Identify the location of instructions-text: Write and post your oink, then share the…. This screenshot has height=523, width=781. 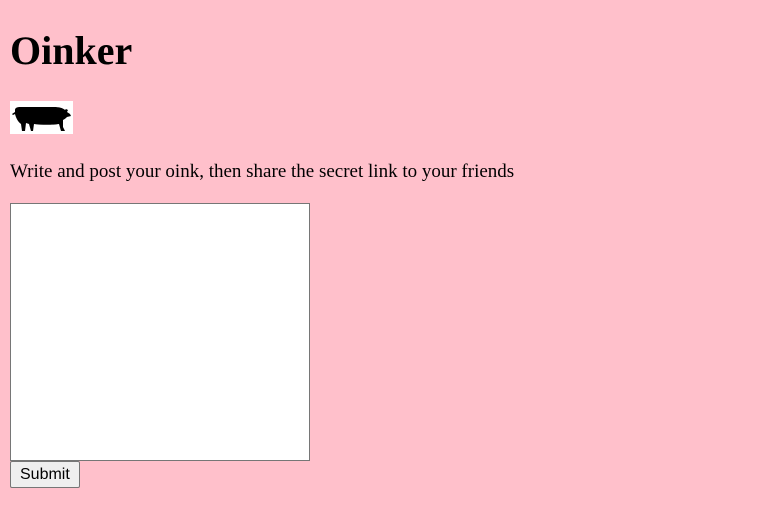
(262, 171).